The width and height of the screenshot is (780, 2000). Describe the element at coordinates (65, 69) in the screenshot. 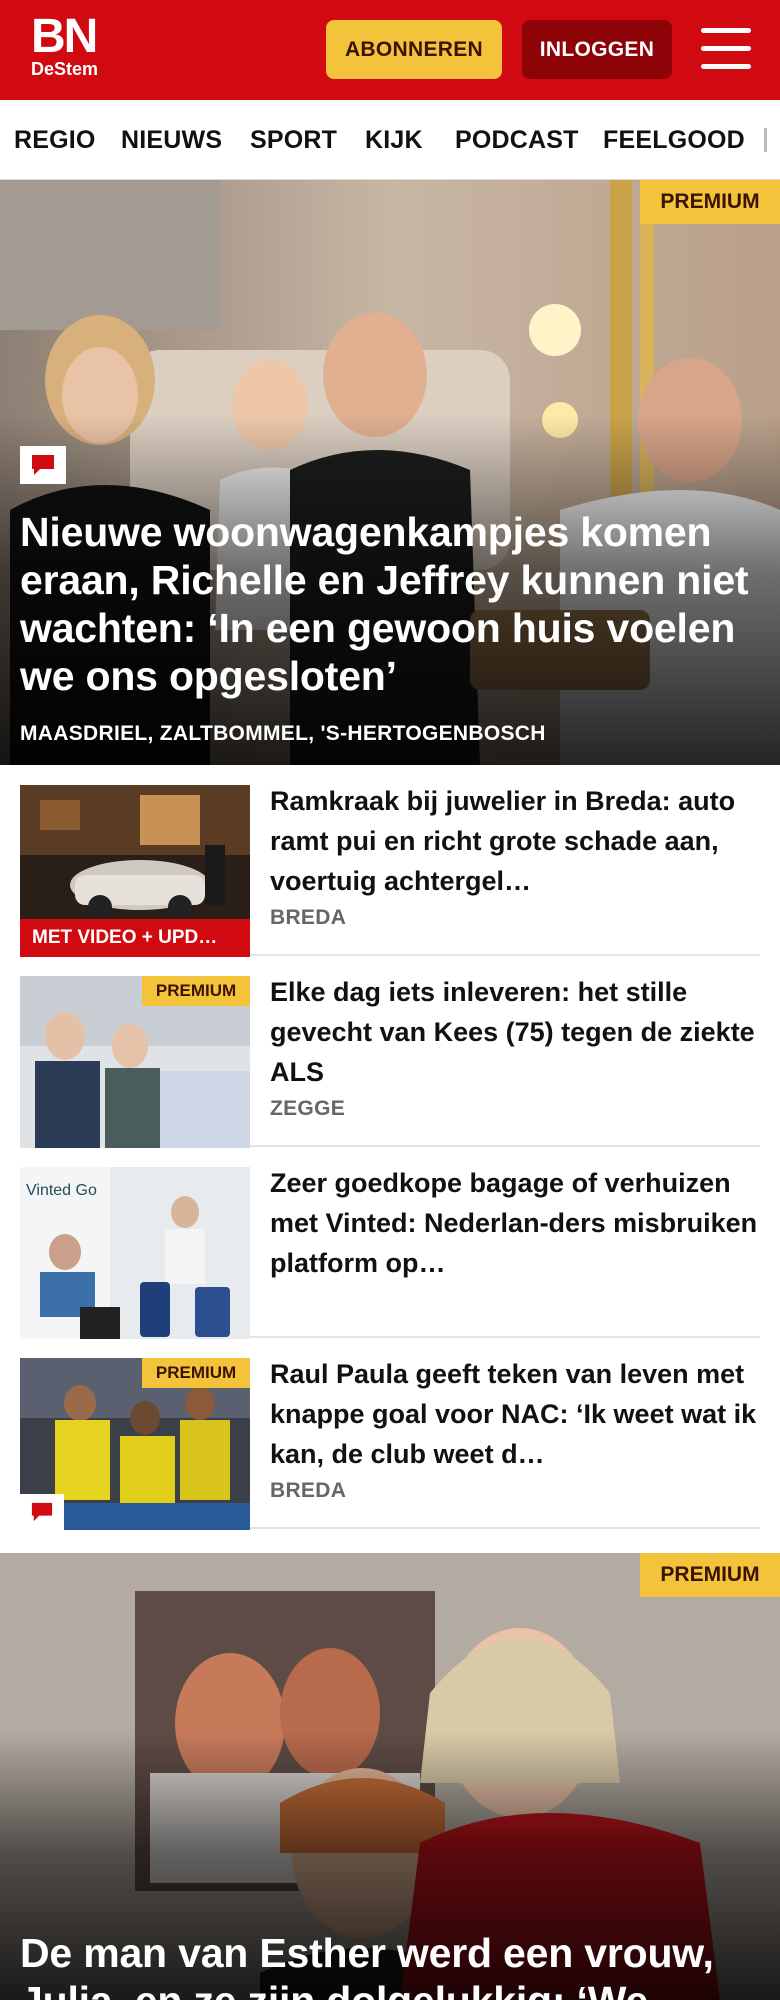

I see `logo-sub-text: DeStem` at that location.